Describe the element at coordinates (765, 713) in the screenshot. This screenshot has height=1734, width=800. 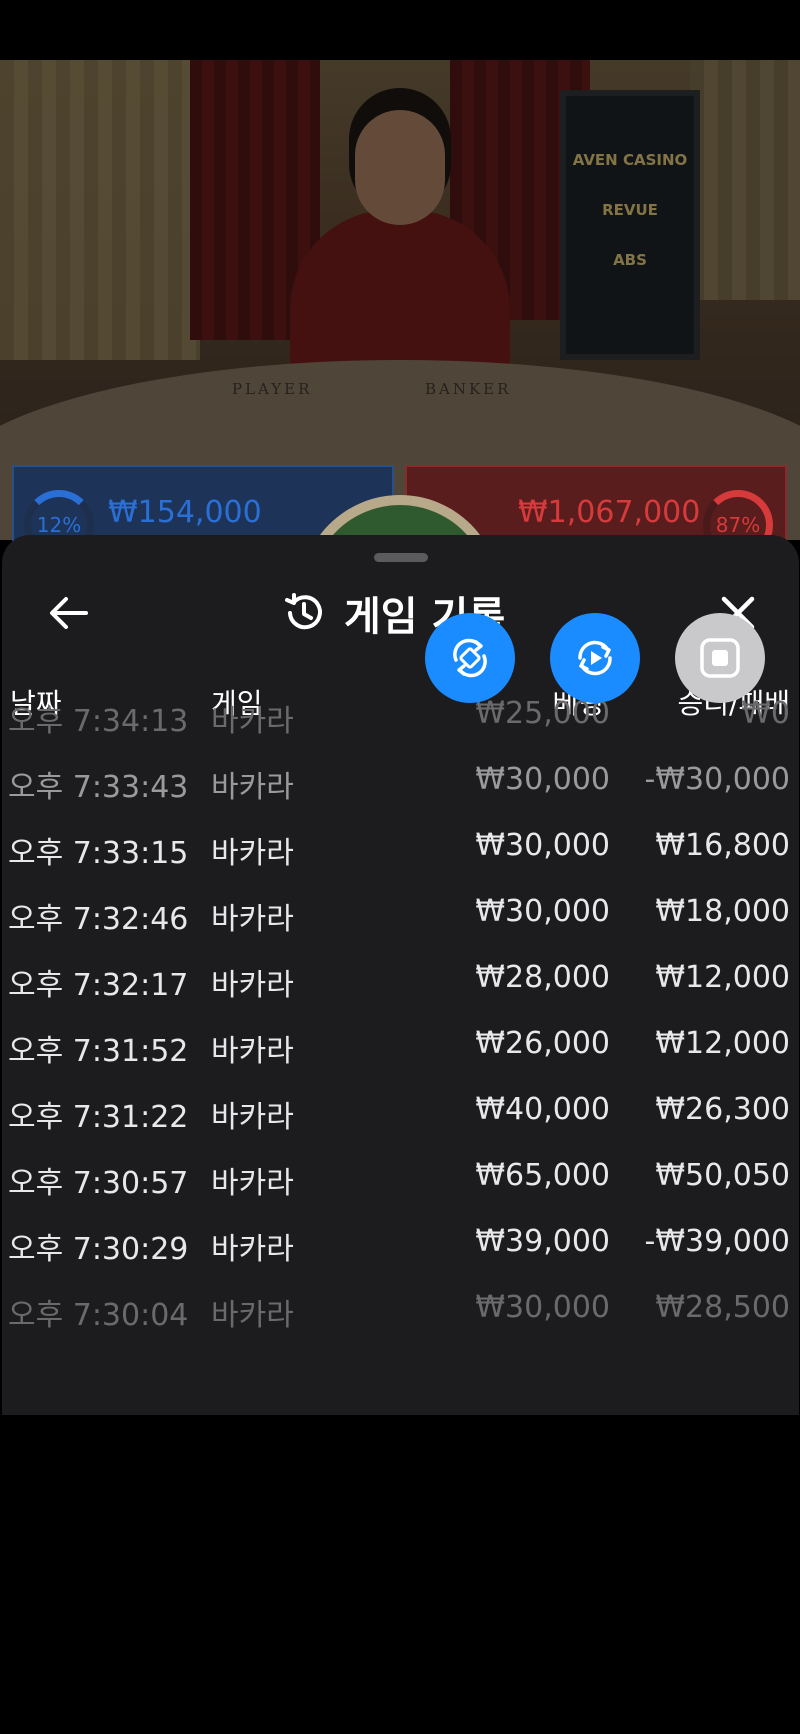
I see `row-result: ₩0` at that location.